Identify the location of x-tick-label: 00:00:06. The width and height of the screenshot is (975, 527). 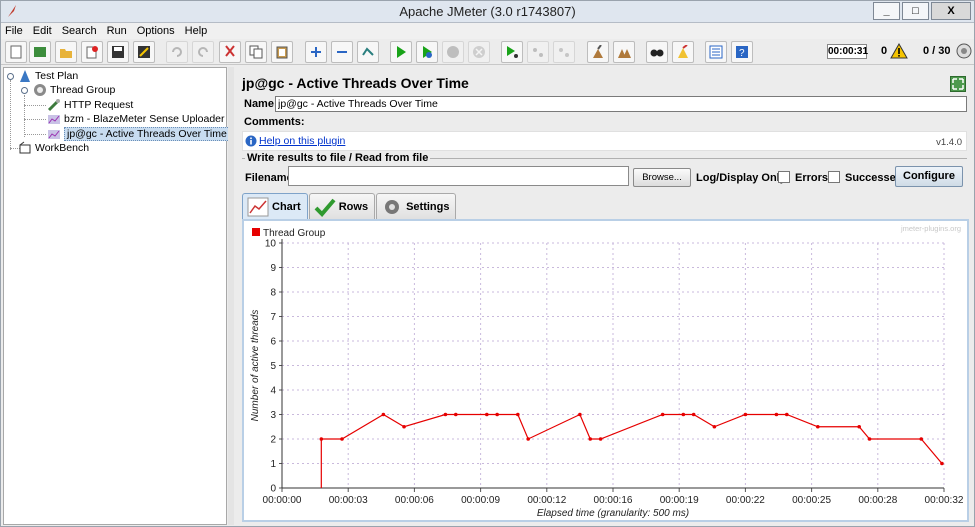
(414, 500).